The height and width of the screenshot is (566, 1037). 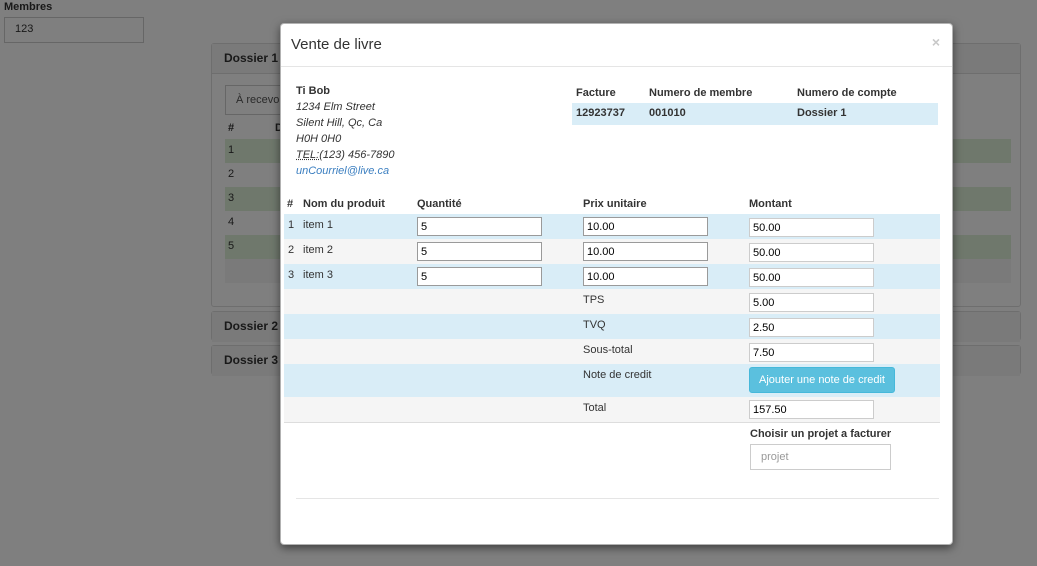 What do you see at coordinates (594, 300) in the screenshot?
I see `tps-label: TPS` at bounding box center [594, 300].